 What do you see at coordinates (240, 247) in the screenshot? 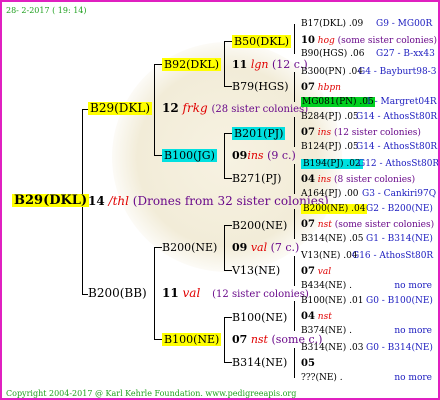
I see `g2-c-num: 09` at bounding box center [240, 247].